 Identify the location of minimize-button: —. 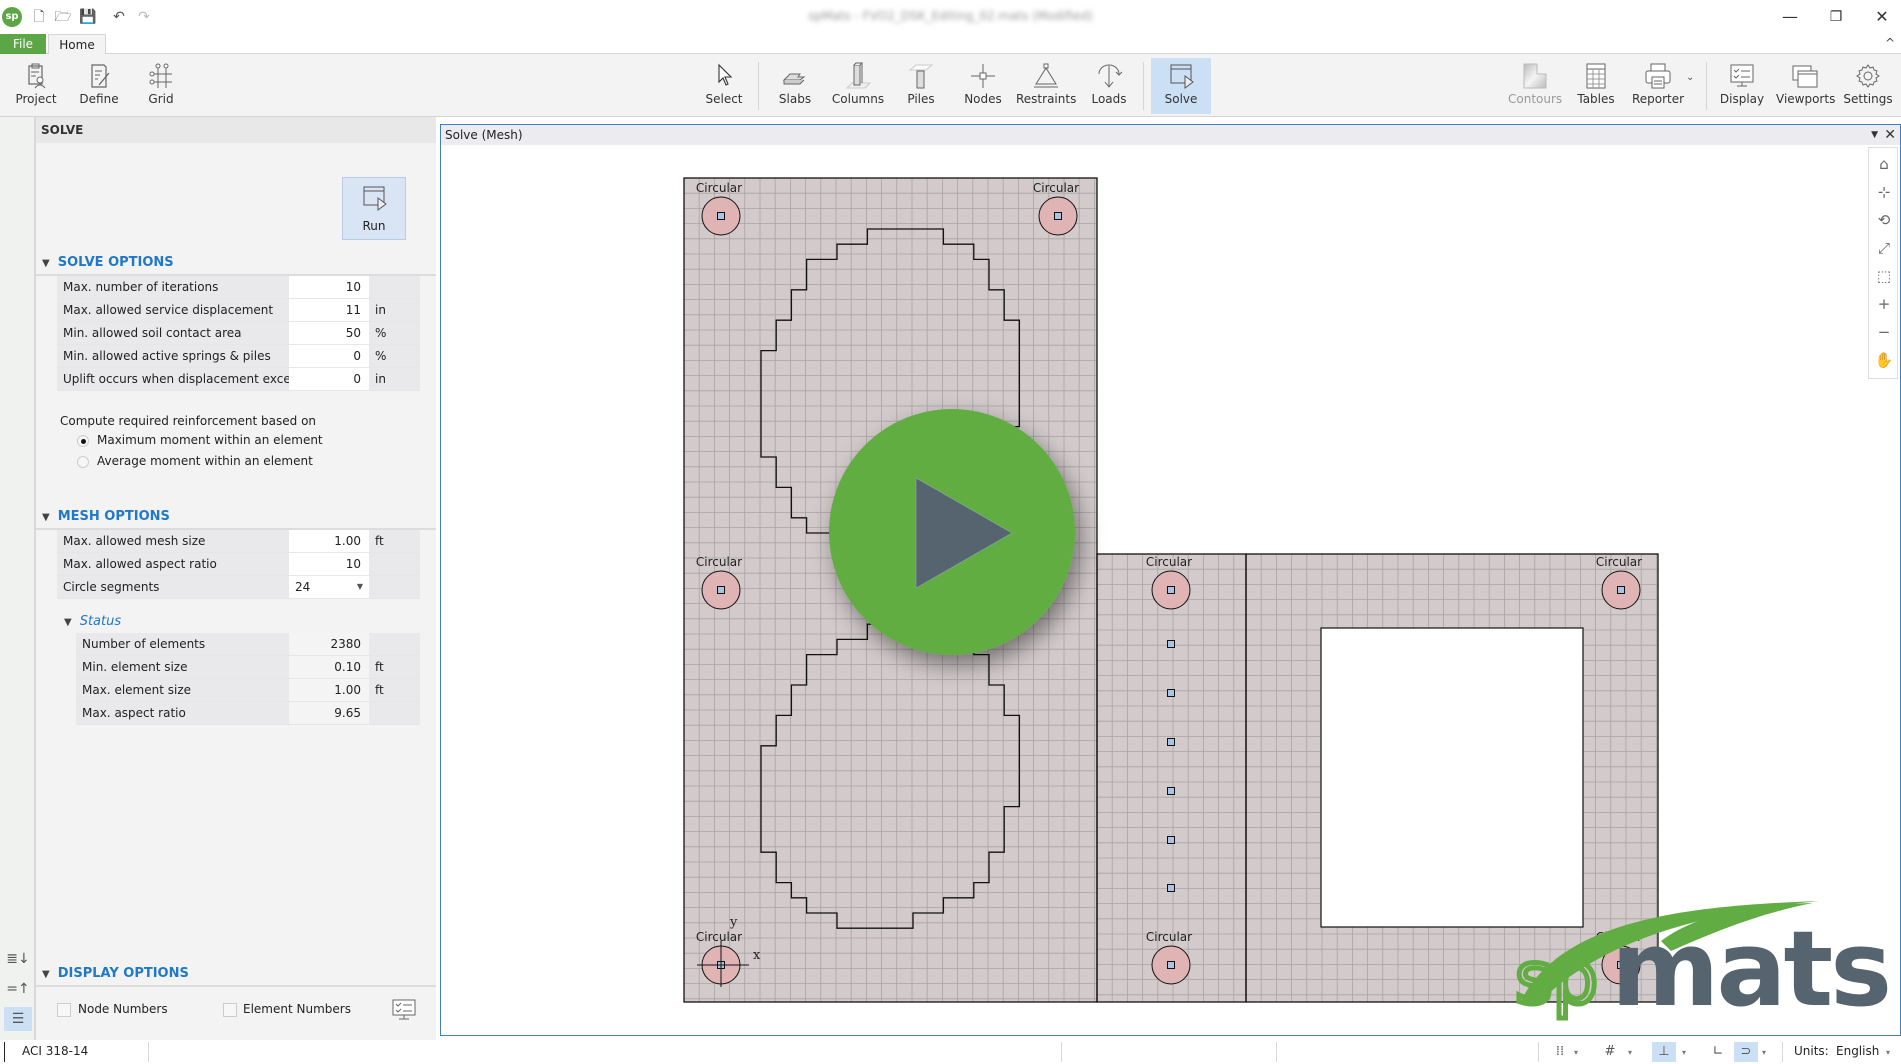
(1790, 17).